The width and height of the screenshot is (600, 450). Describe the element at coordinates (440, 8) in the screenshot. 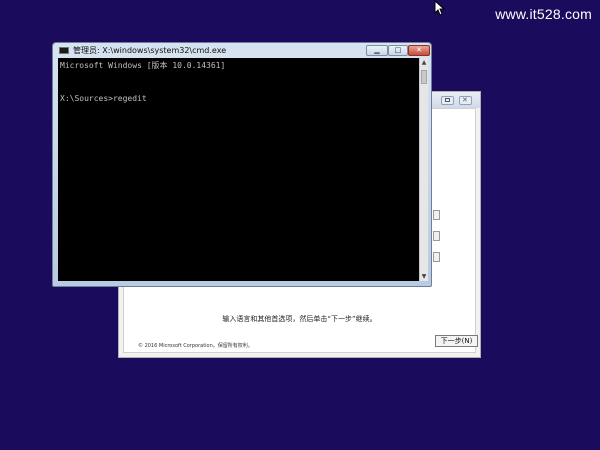

I see `mouse-cursor-icon` at that location.